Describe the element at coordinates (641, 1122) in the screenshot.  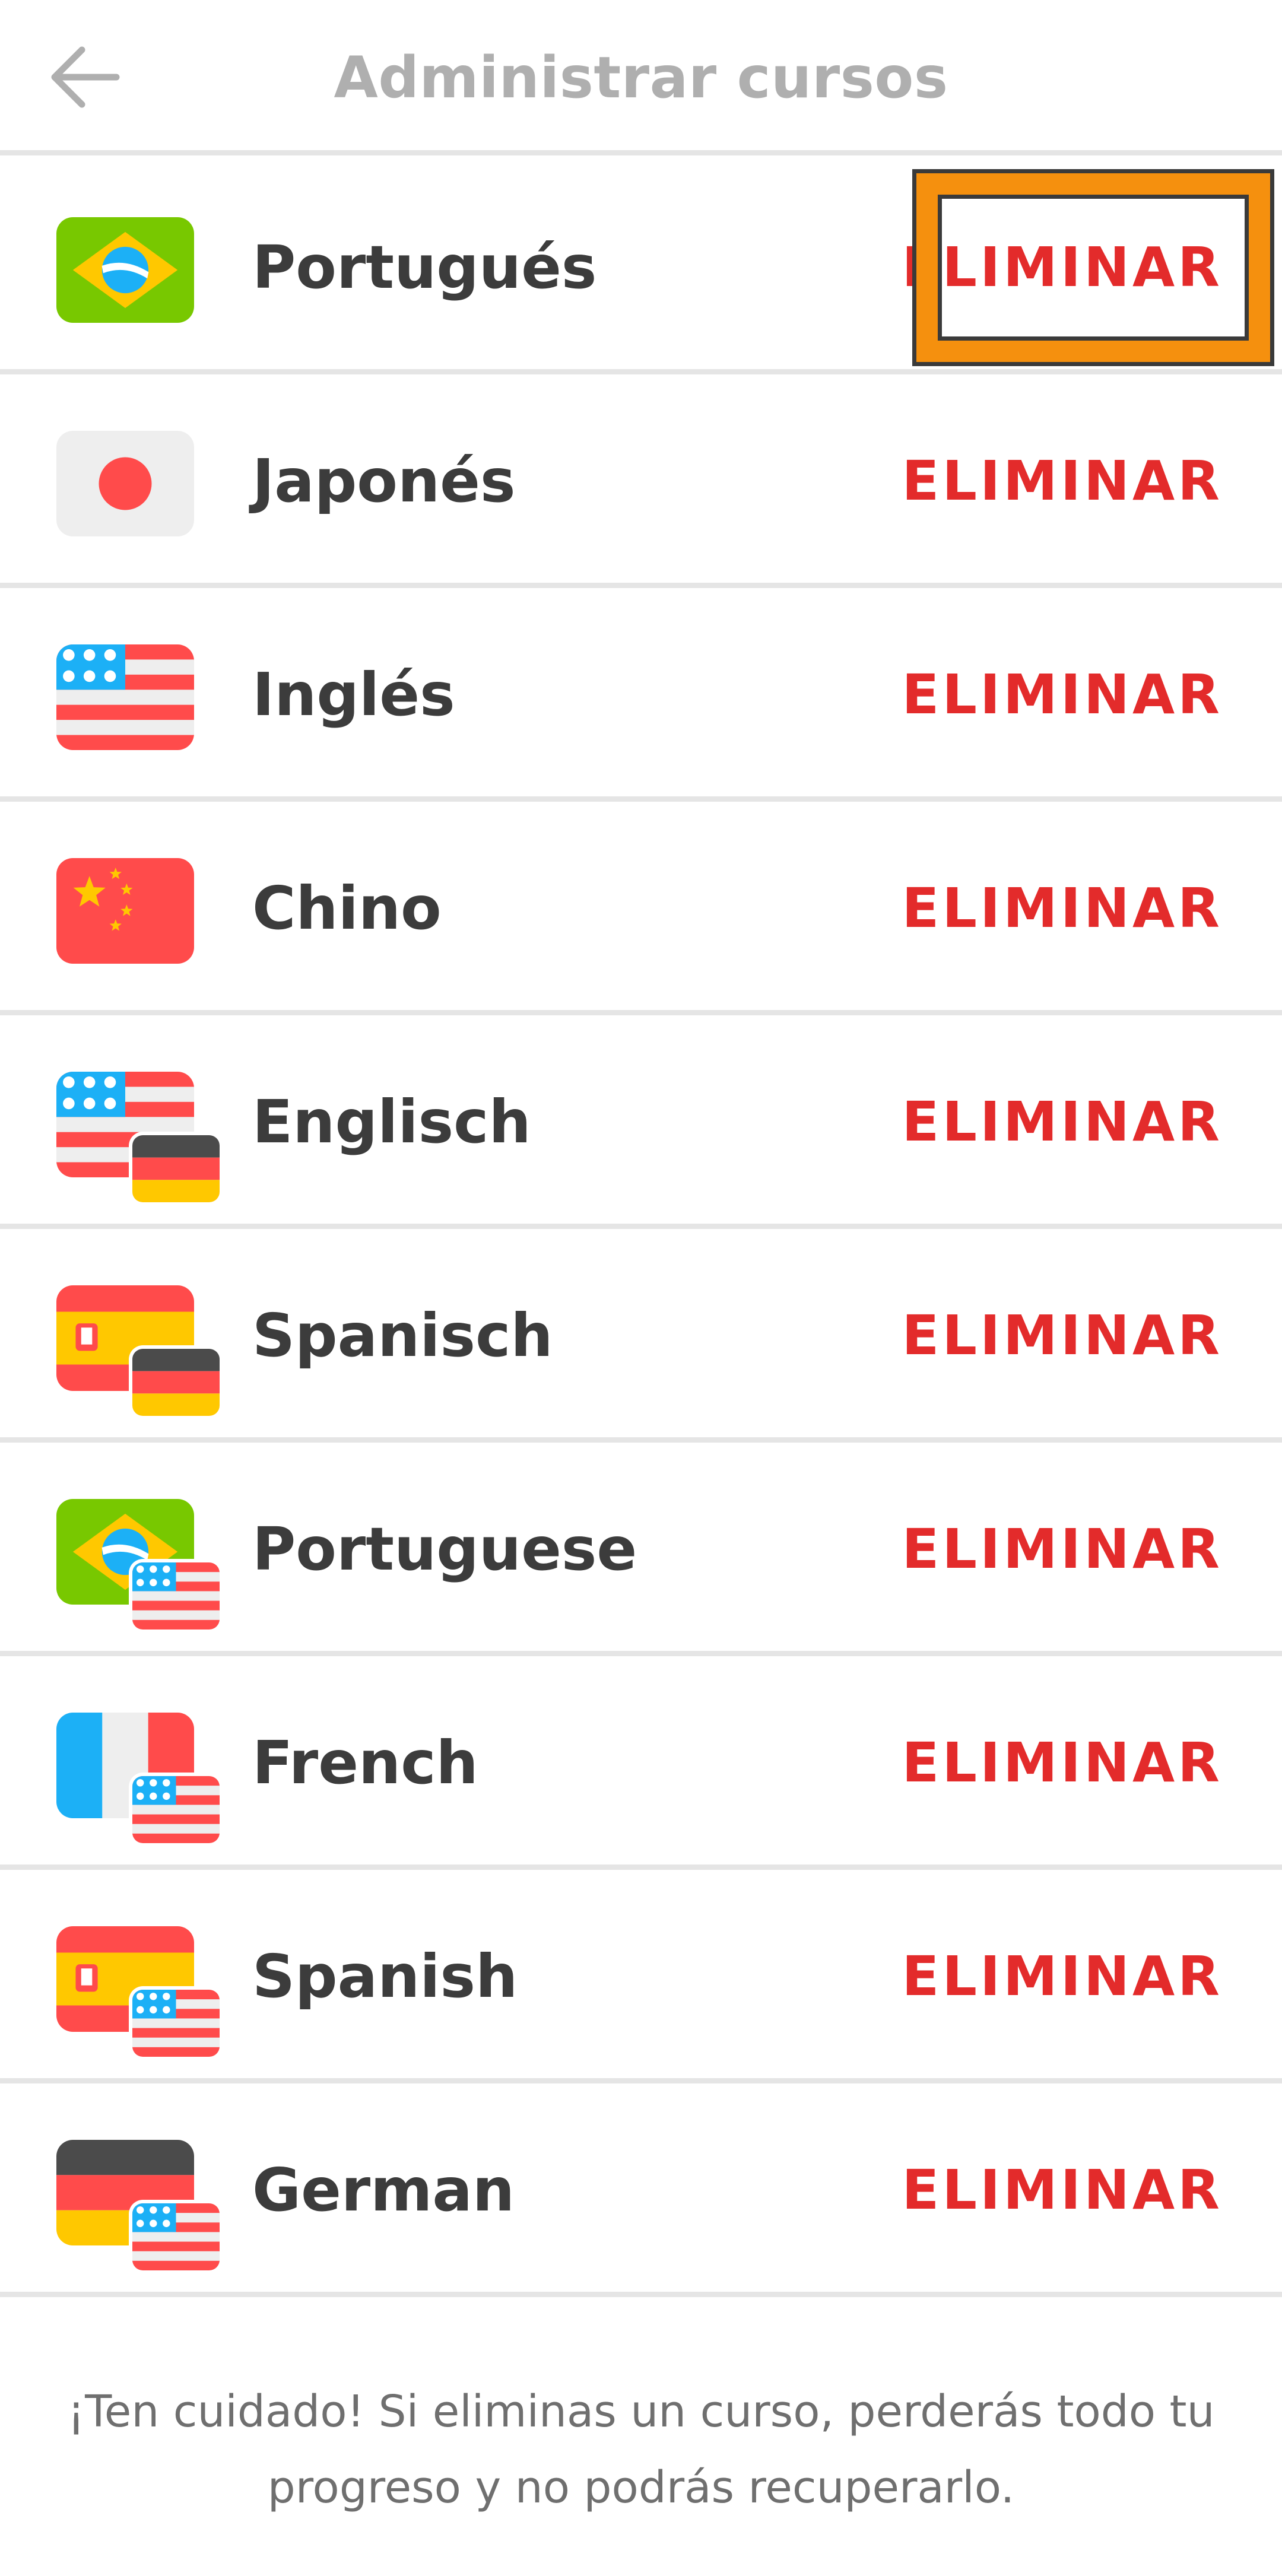
I see `course-row: Englisch ELIMINAR` at that location.